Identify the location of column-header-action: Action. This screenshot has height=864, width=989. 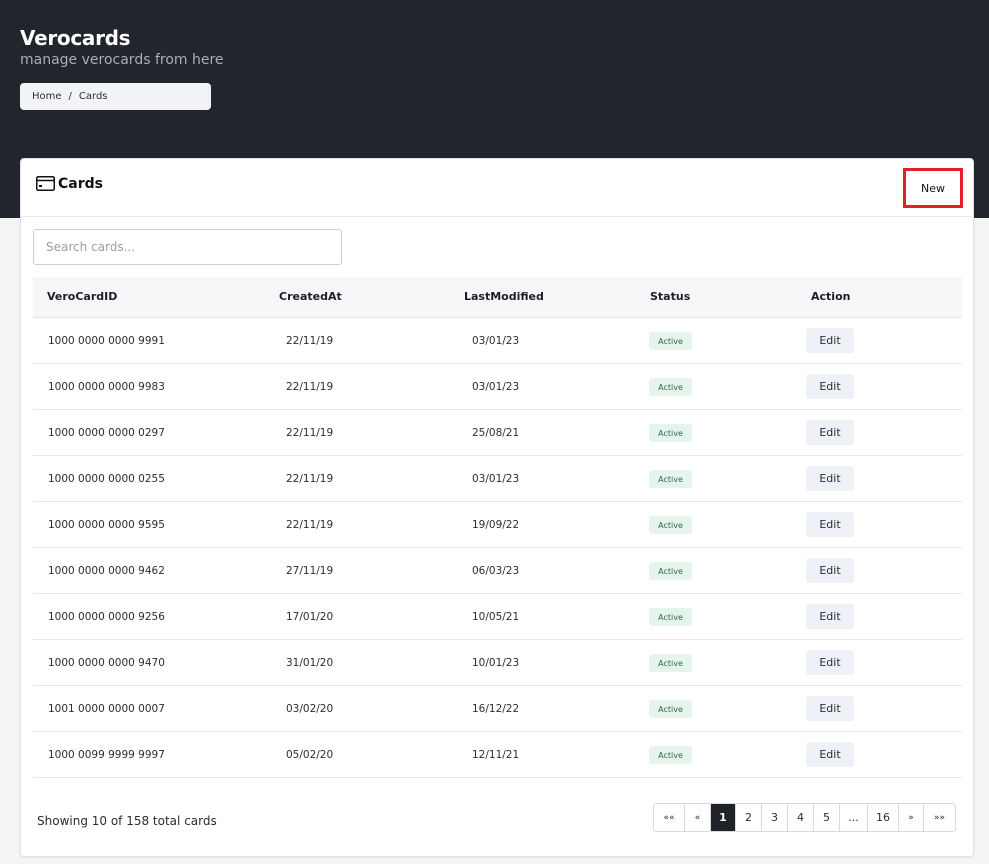
(831, 296).